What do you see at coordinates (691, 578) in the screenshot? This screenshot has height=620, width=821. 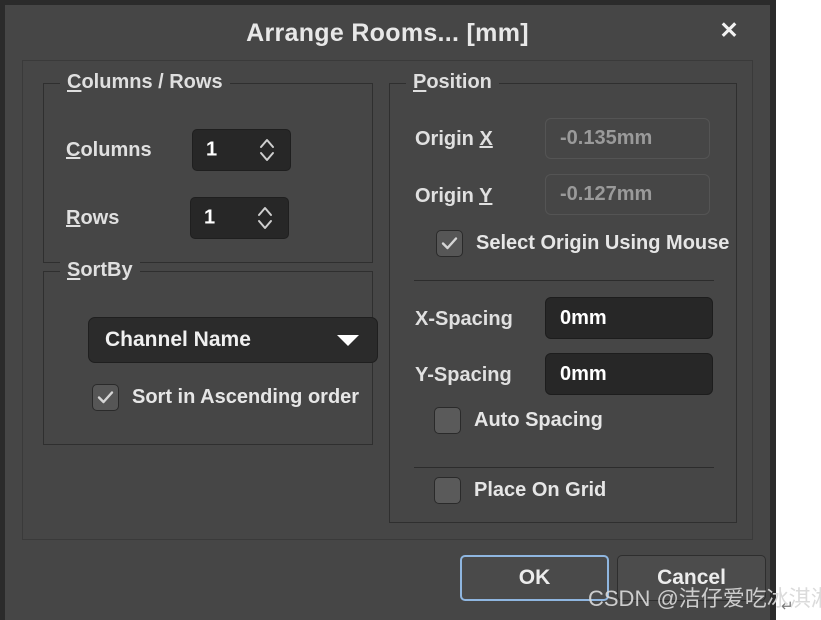 I see `cancel-button: Cancel` at bounding box center [691, 578].